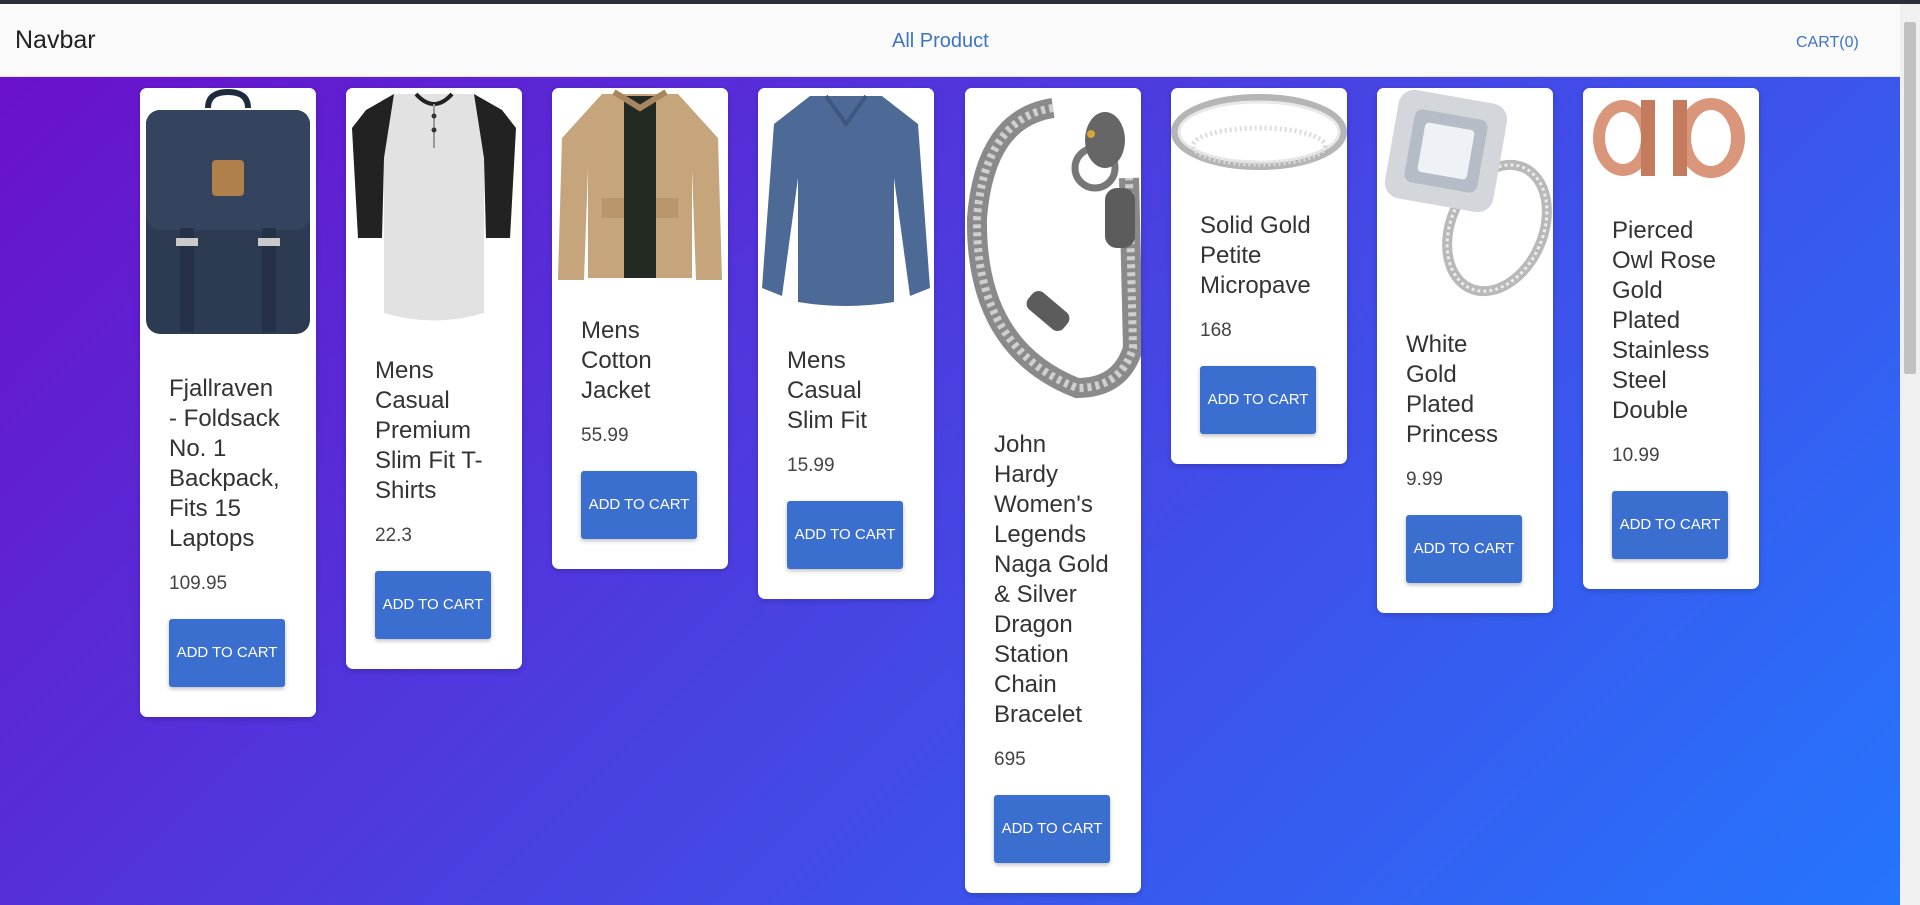 The image size is (1920, 905). Describe the element at coordinates (605, 435) in the screenshot. I see `product-price: 55.99` at that location.